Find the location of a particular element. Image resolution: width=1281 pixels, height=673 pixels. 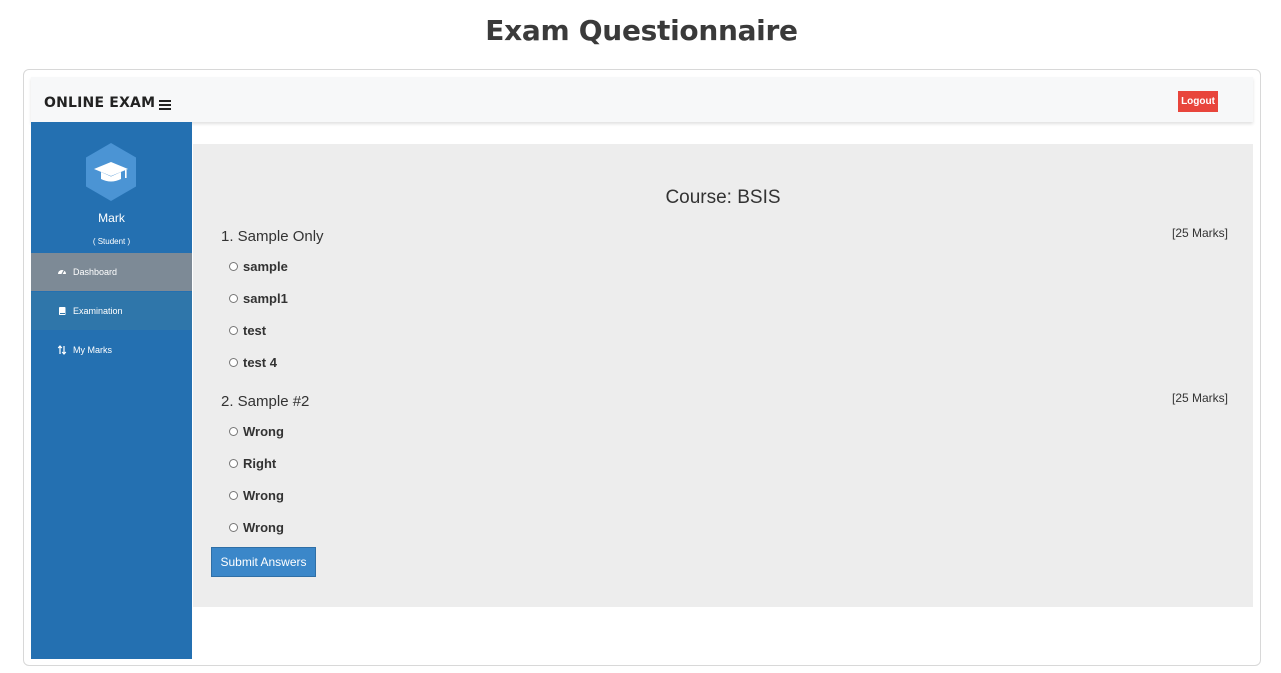

sidebar-item-label: My Marks is located at coordinates (92, 350).